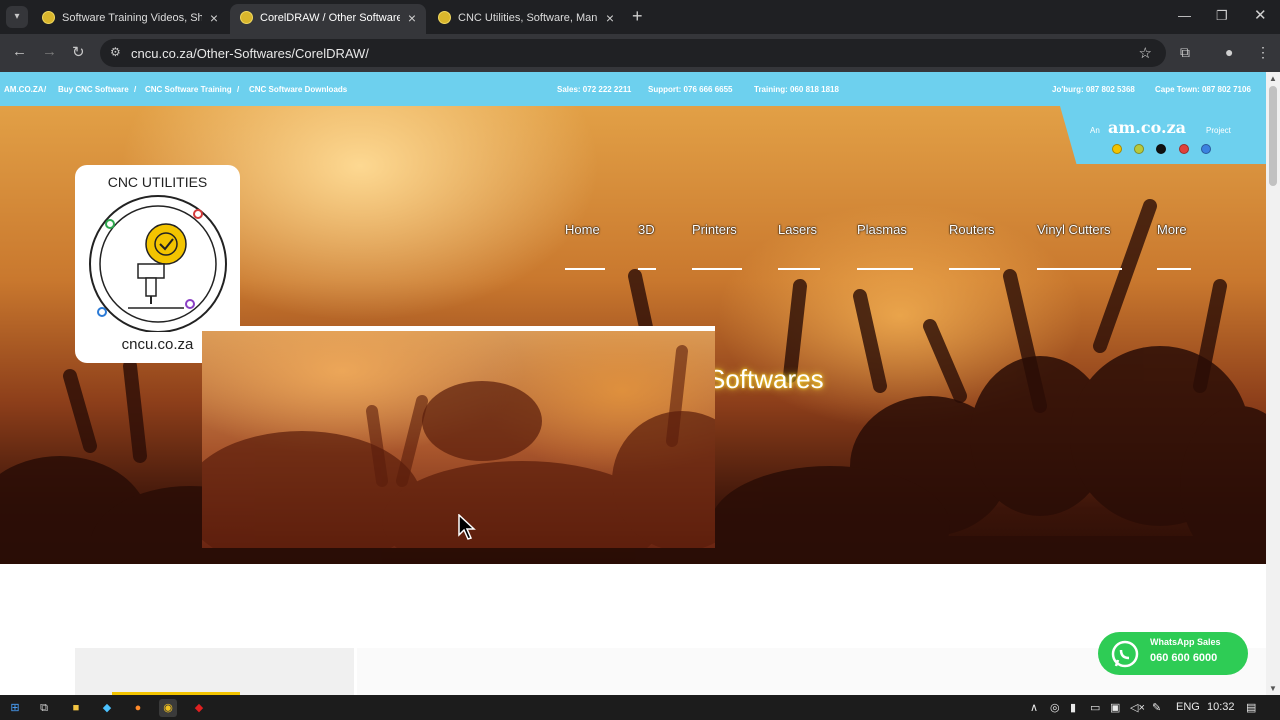 This screenshot has width=1280, height=720. What do you see at coordinates (250, 53) in the screenshot?
I see `url-text: cncu.co.za/Other-Softwares/CorelDRAW/` at bounding box center [250, 53].